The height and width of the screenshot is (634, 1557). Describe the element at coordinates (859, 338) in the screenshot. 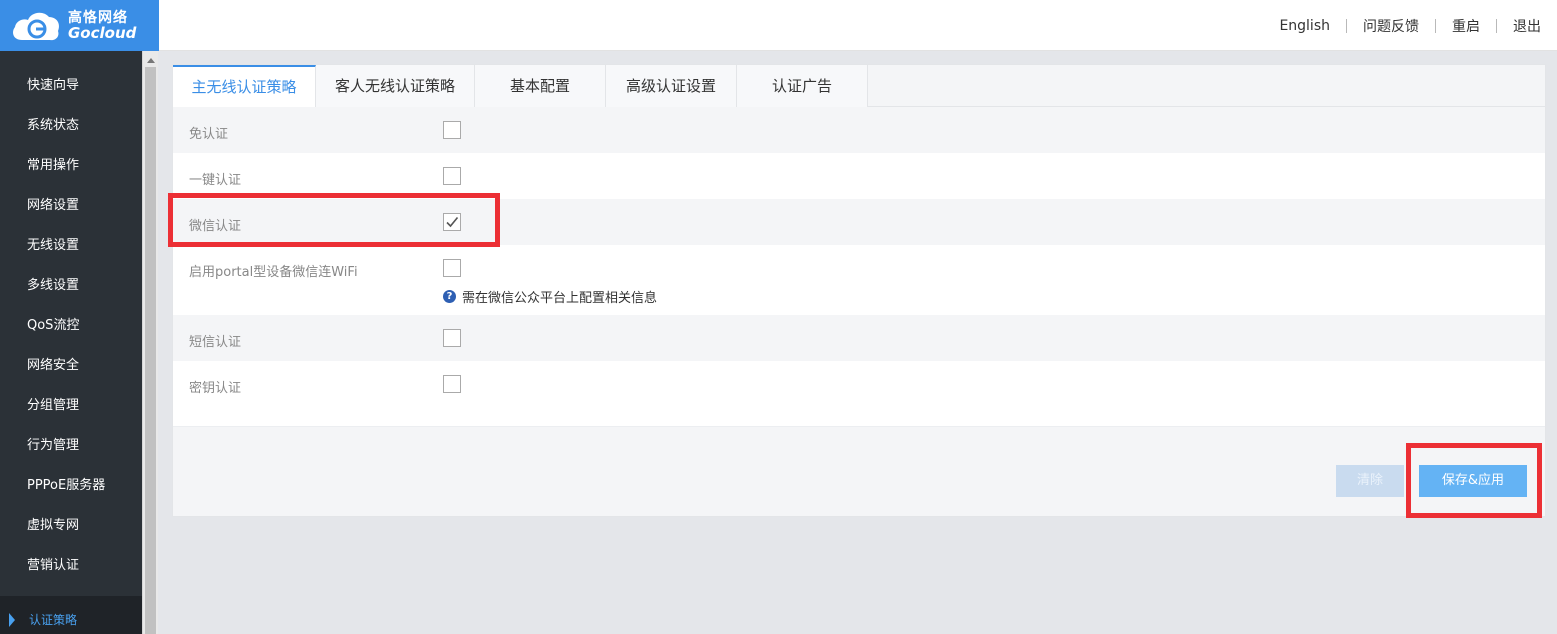

I see `option-row-sms: 短信认证` at that location.